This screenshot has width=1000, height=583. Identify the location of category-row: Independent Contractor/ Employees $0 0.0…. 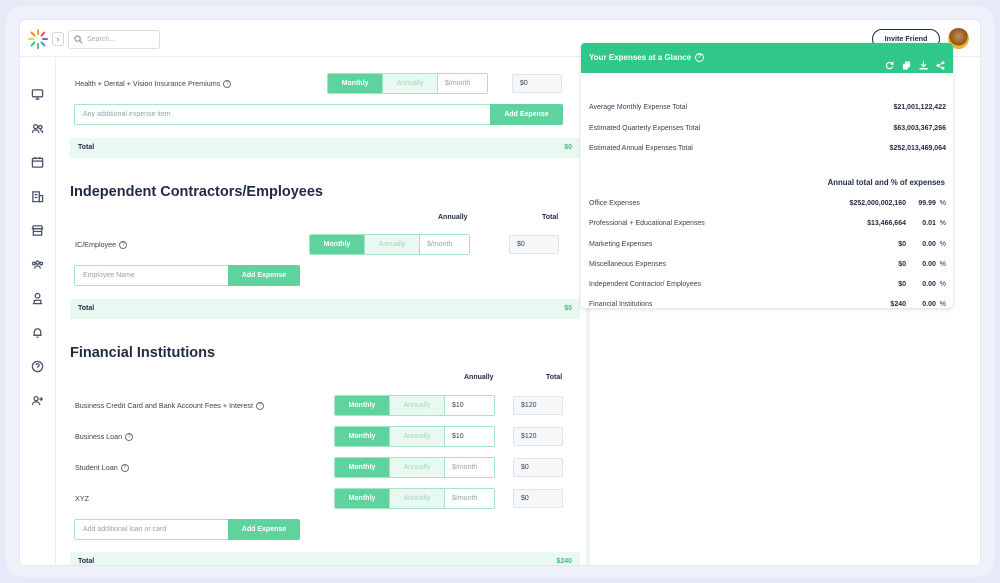
(767, 284).